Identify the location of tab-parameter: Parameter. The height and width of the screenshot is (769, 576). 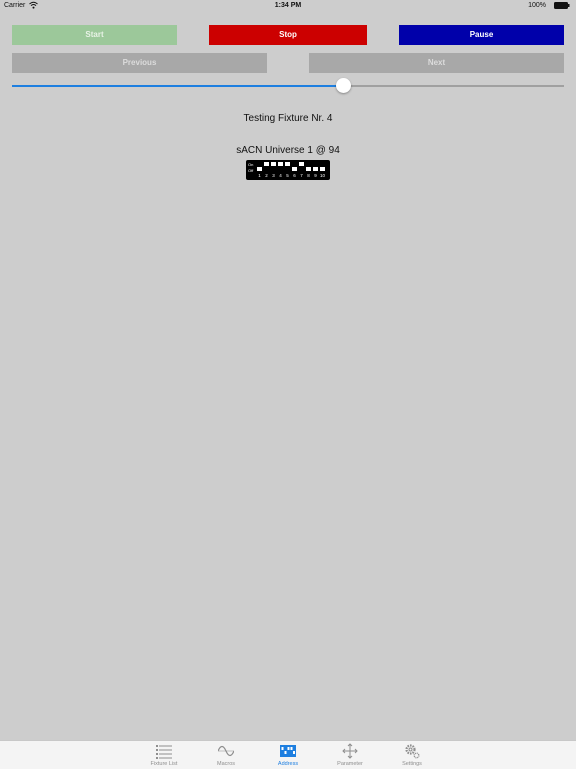
(350, 755).